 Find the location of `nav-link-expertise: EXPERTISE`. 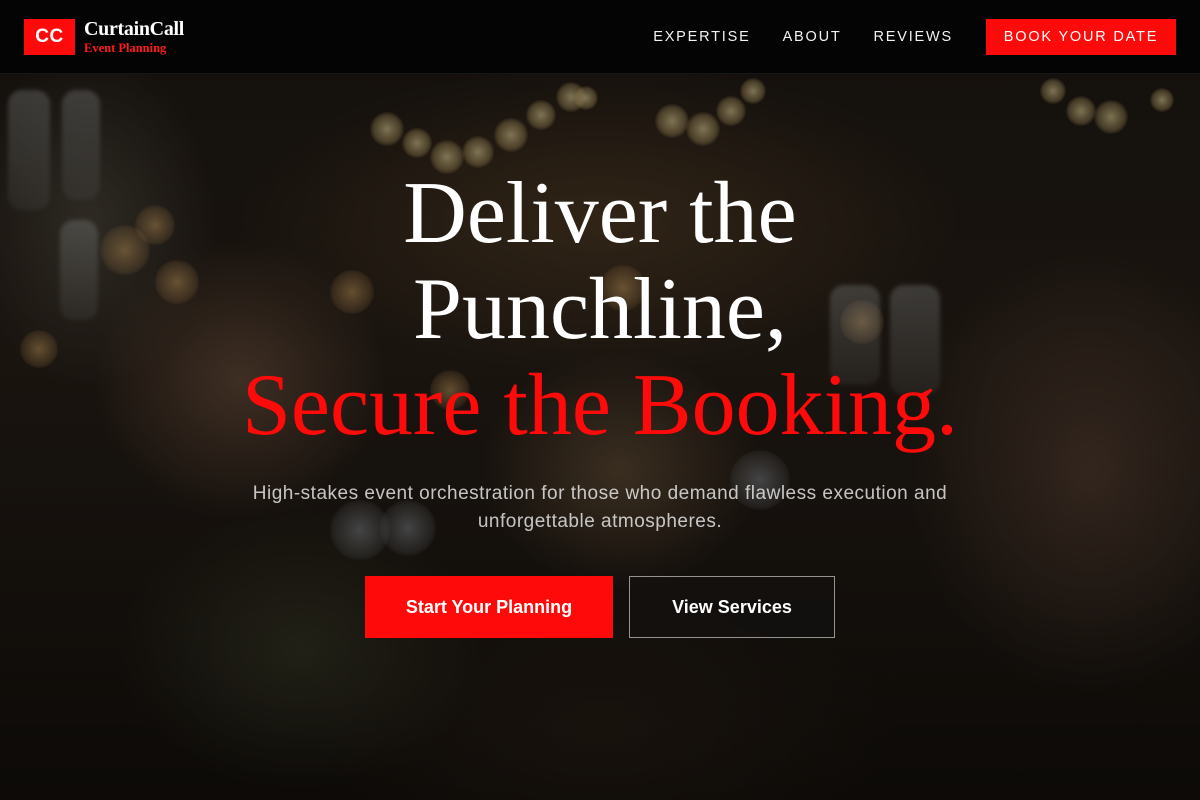

nav-link-expertise: EXPERTISE is located at coordinates (701, 37).